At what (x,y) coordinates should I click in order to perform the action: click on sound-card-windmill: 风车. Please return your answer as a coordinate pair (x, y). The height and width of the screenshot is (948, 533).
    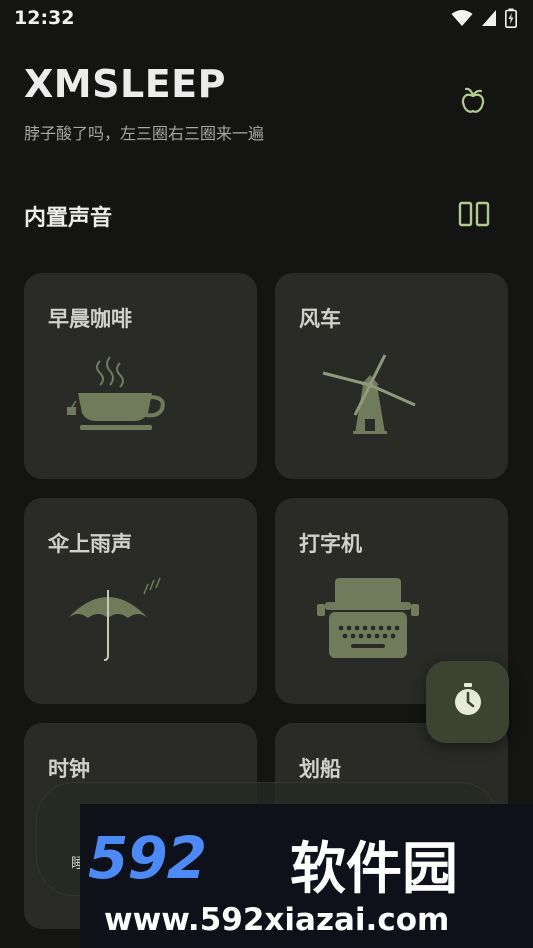
    Looking at the image, I should click on (391, 376).